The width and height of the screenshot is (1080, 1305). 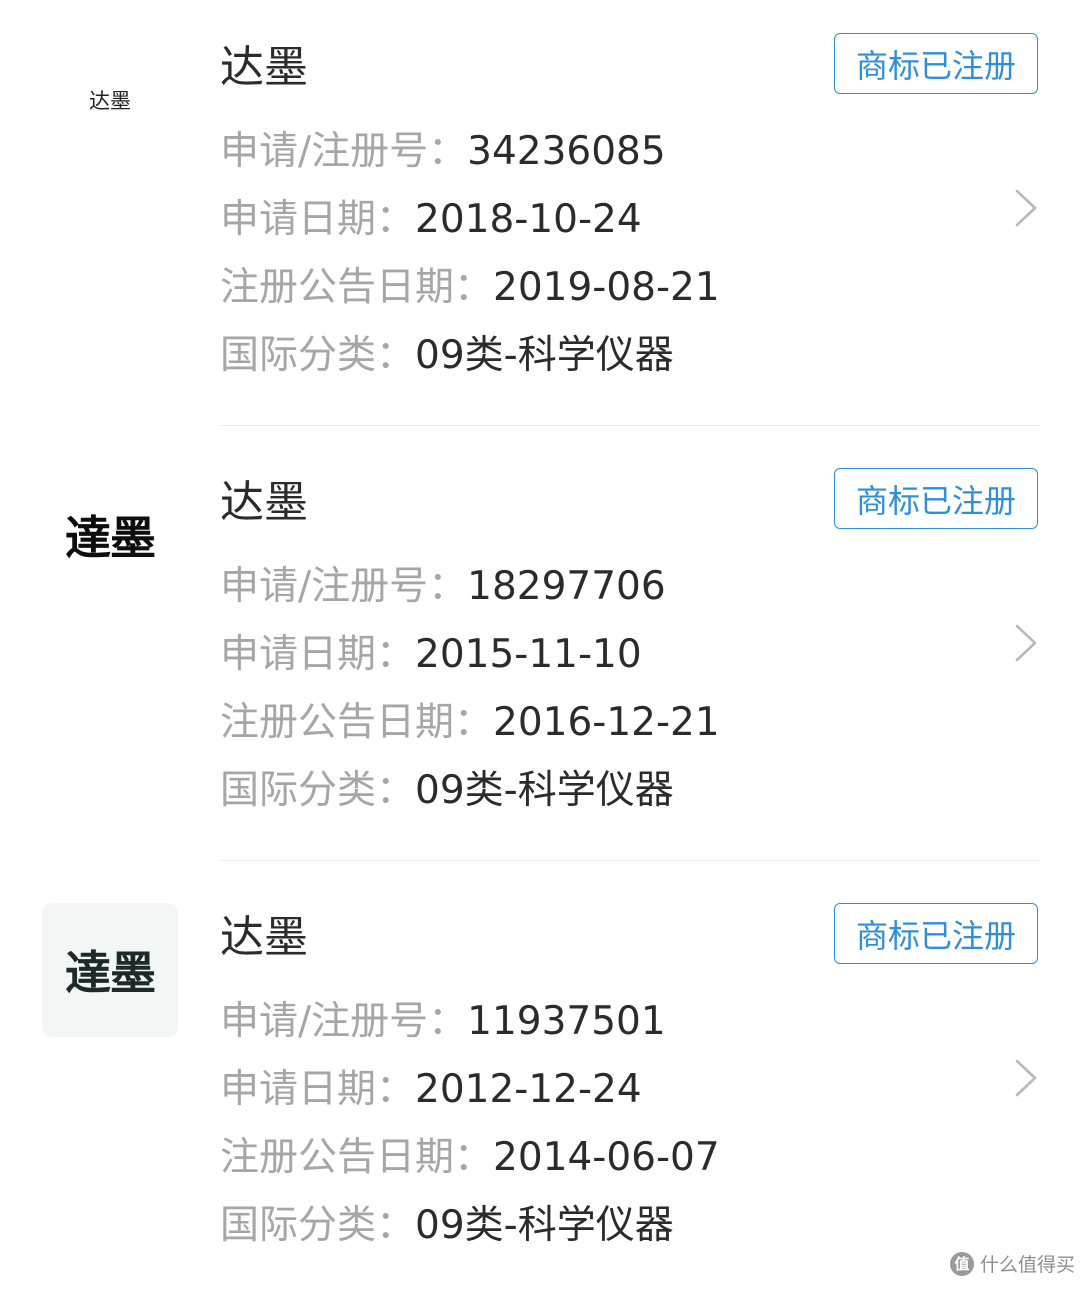 I want to click on registration-number-row: 申请/注册号：11937501, so click(x=443, y=1022).